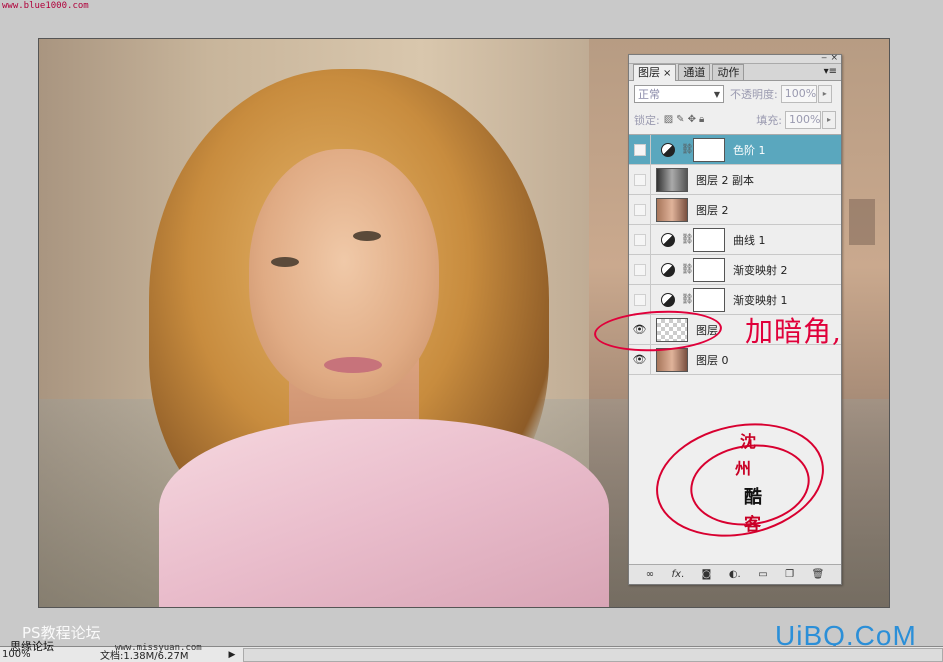  I want to click on seal-char: 客, so click(752, 525).